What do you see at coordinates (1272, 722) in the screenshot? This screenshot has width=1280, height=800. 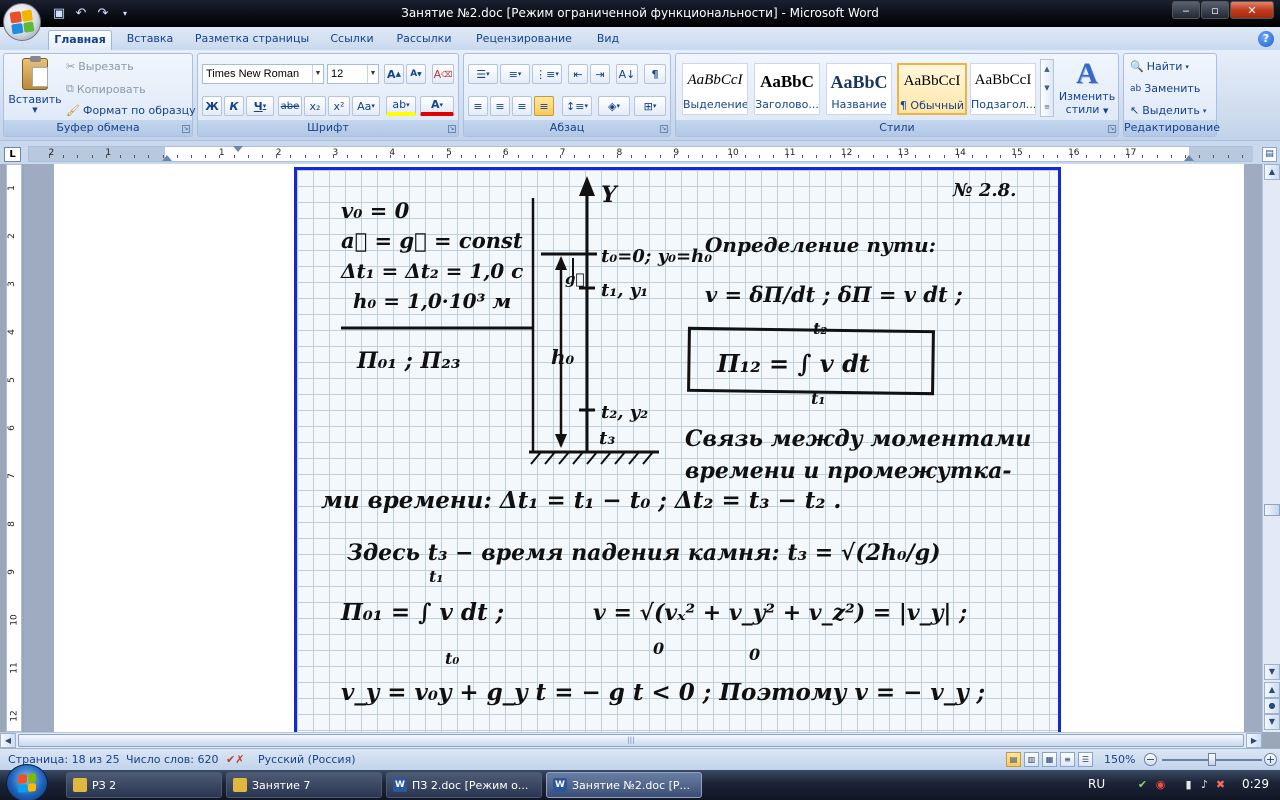 I see `next-page-button: ▼` at bounding box center [1272, 722].